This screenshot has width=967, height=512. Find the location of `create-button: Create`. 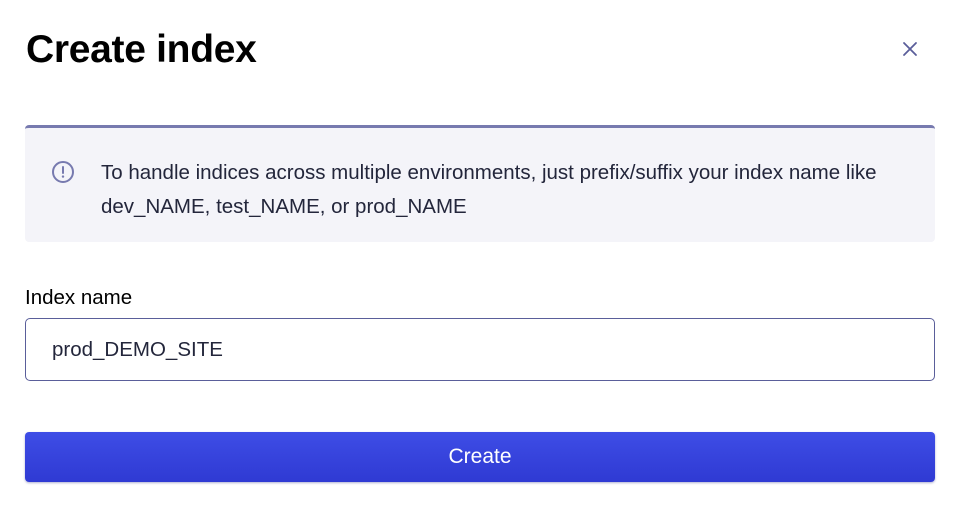

create-button: Create is located at coordinates (480, 457).